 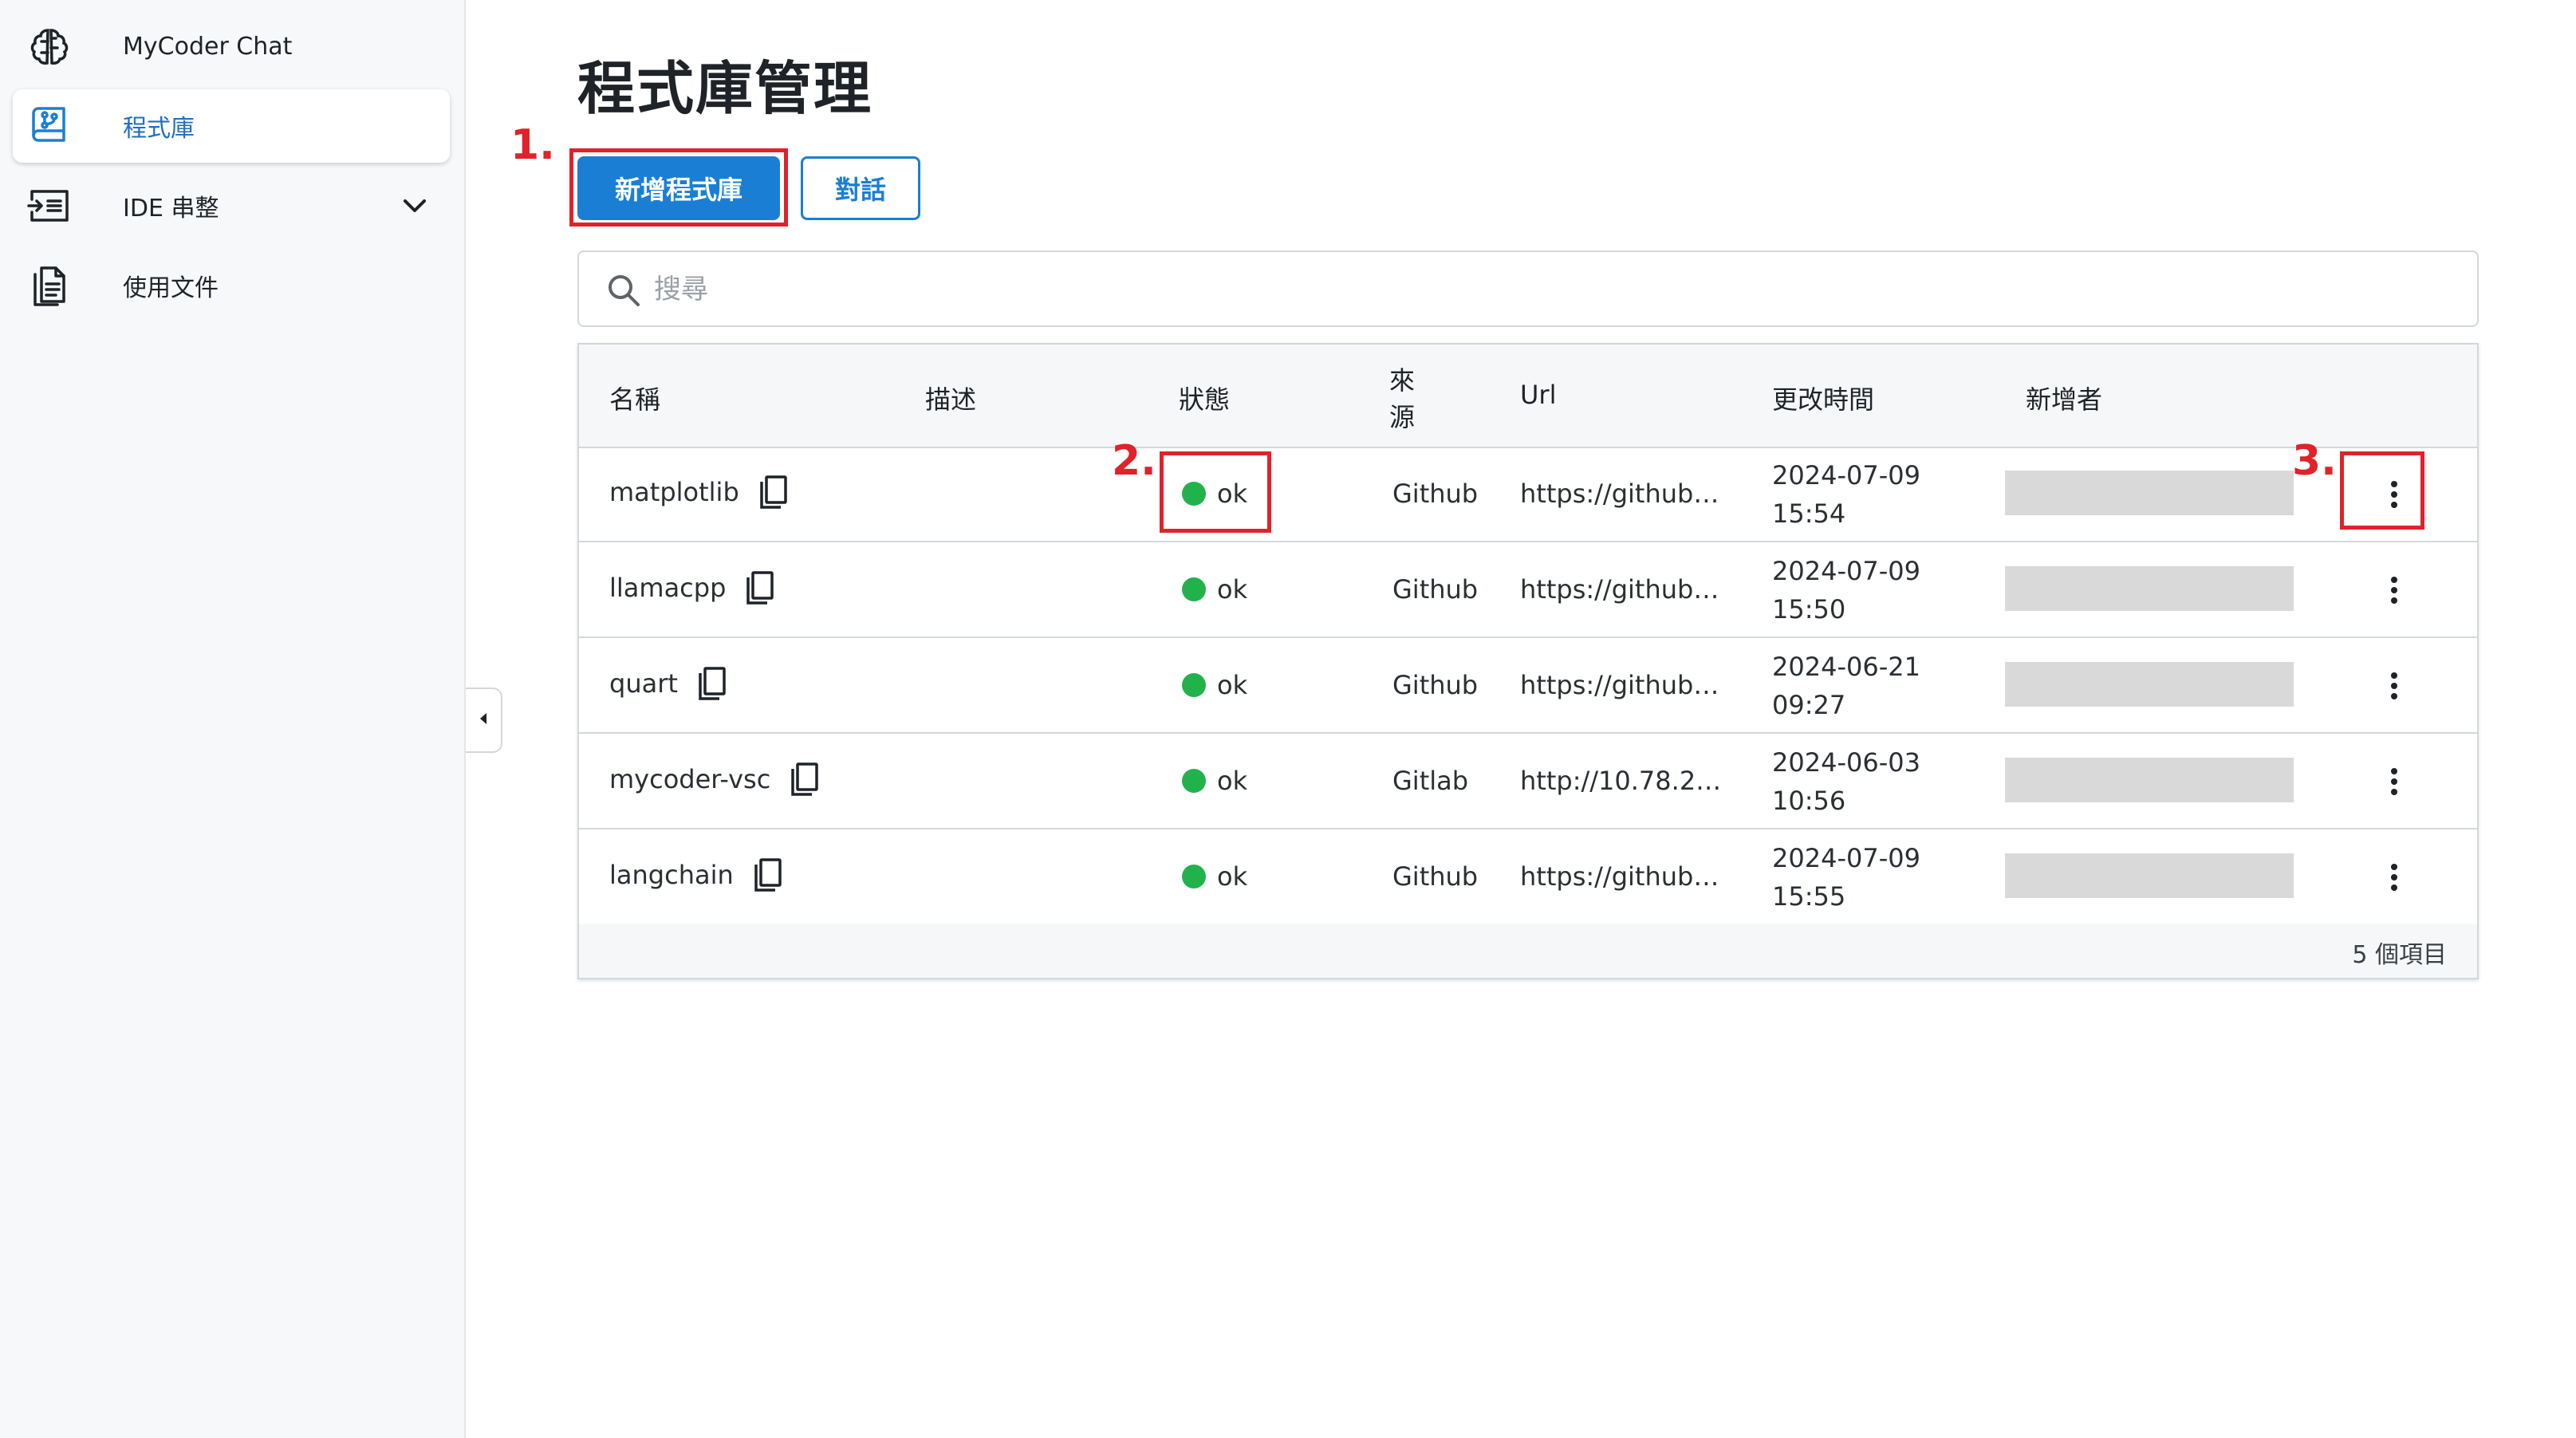 What do you see at coordinates (1823, 398) in the screenshot?
I see `column-header-updated: 更改時間` at bounding box center [1823, 398].